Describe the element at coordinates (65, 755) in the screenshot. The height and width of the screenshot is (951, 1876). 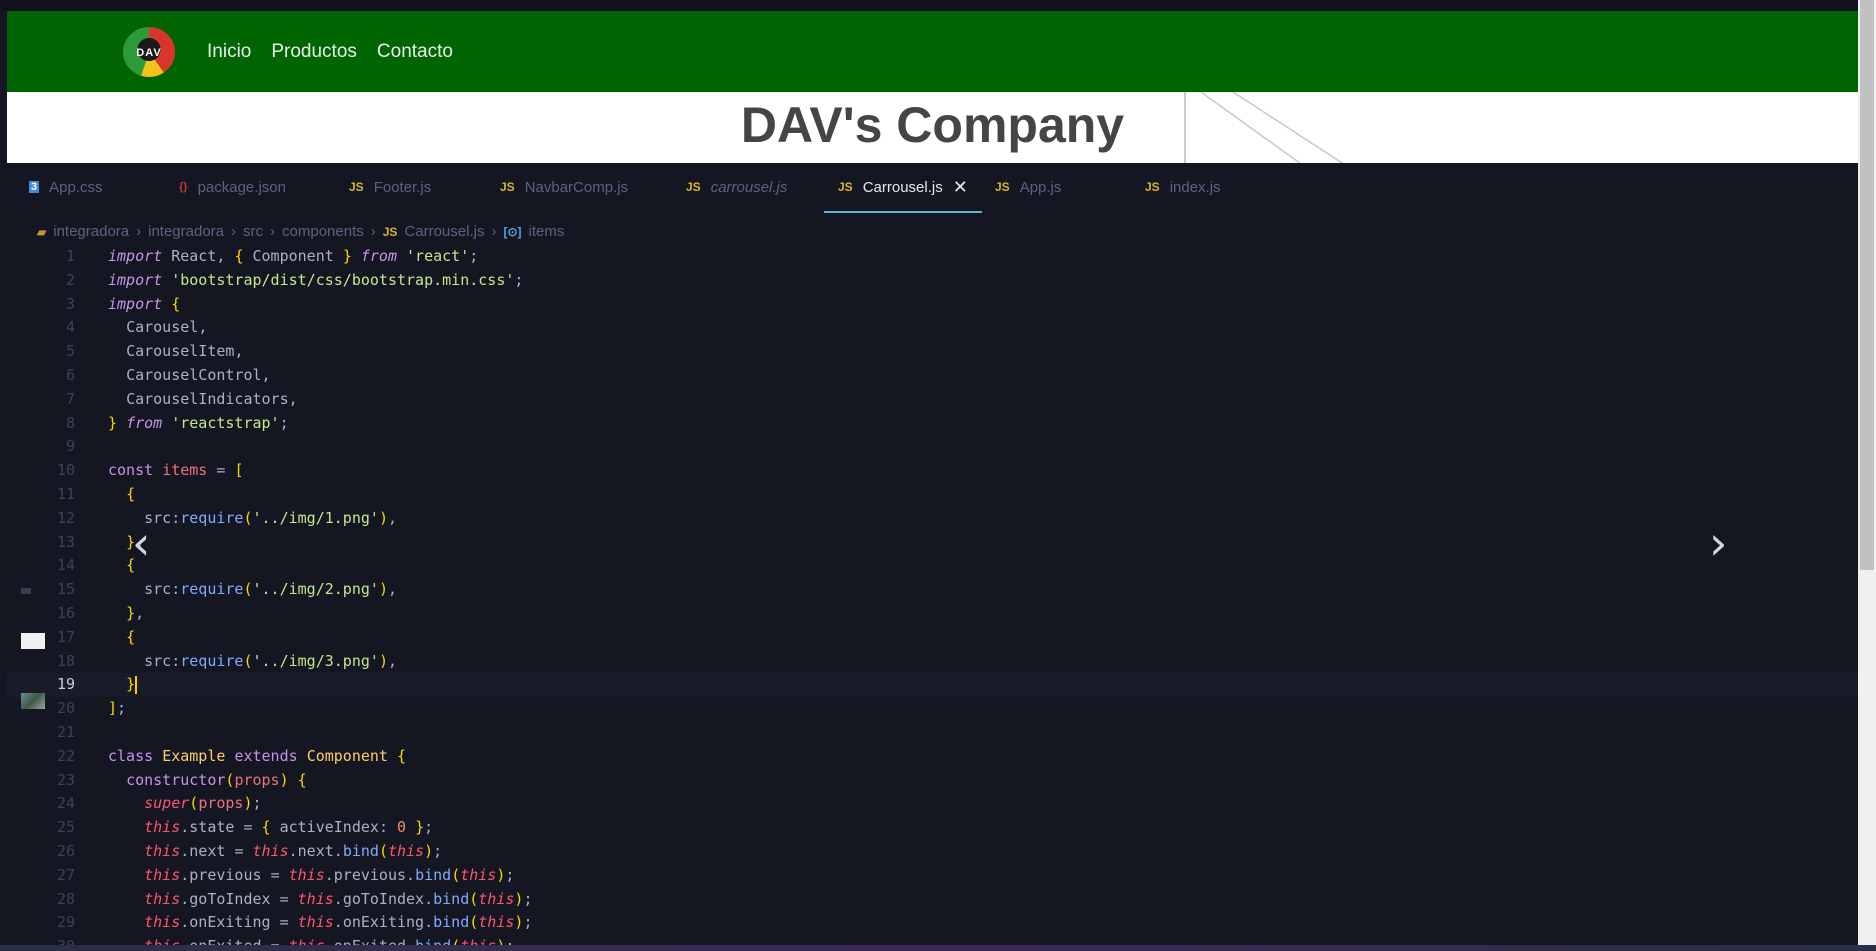
I see `line-number: 22` at that location.